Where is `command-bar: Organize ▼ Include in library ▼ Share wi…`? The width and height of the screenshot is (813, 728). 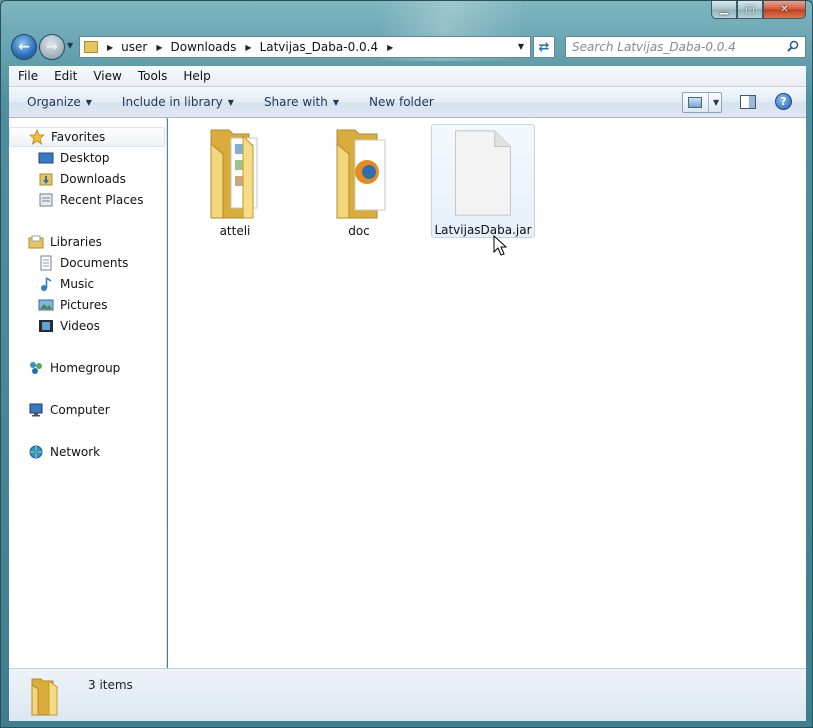 command-bar: Organize ▼ Include in library ▼ Share wi… is located at coordinates (407, 102).